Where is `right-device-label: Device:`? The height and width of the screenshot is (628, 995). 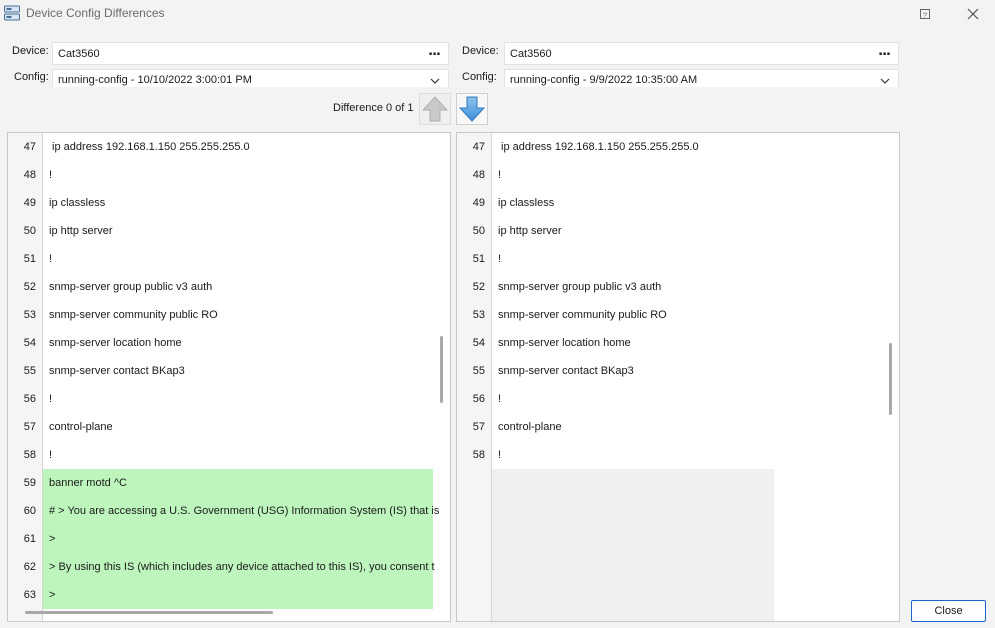
right-device-label: Device: is located at coordinates (480, 51).